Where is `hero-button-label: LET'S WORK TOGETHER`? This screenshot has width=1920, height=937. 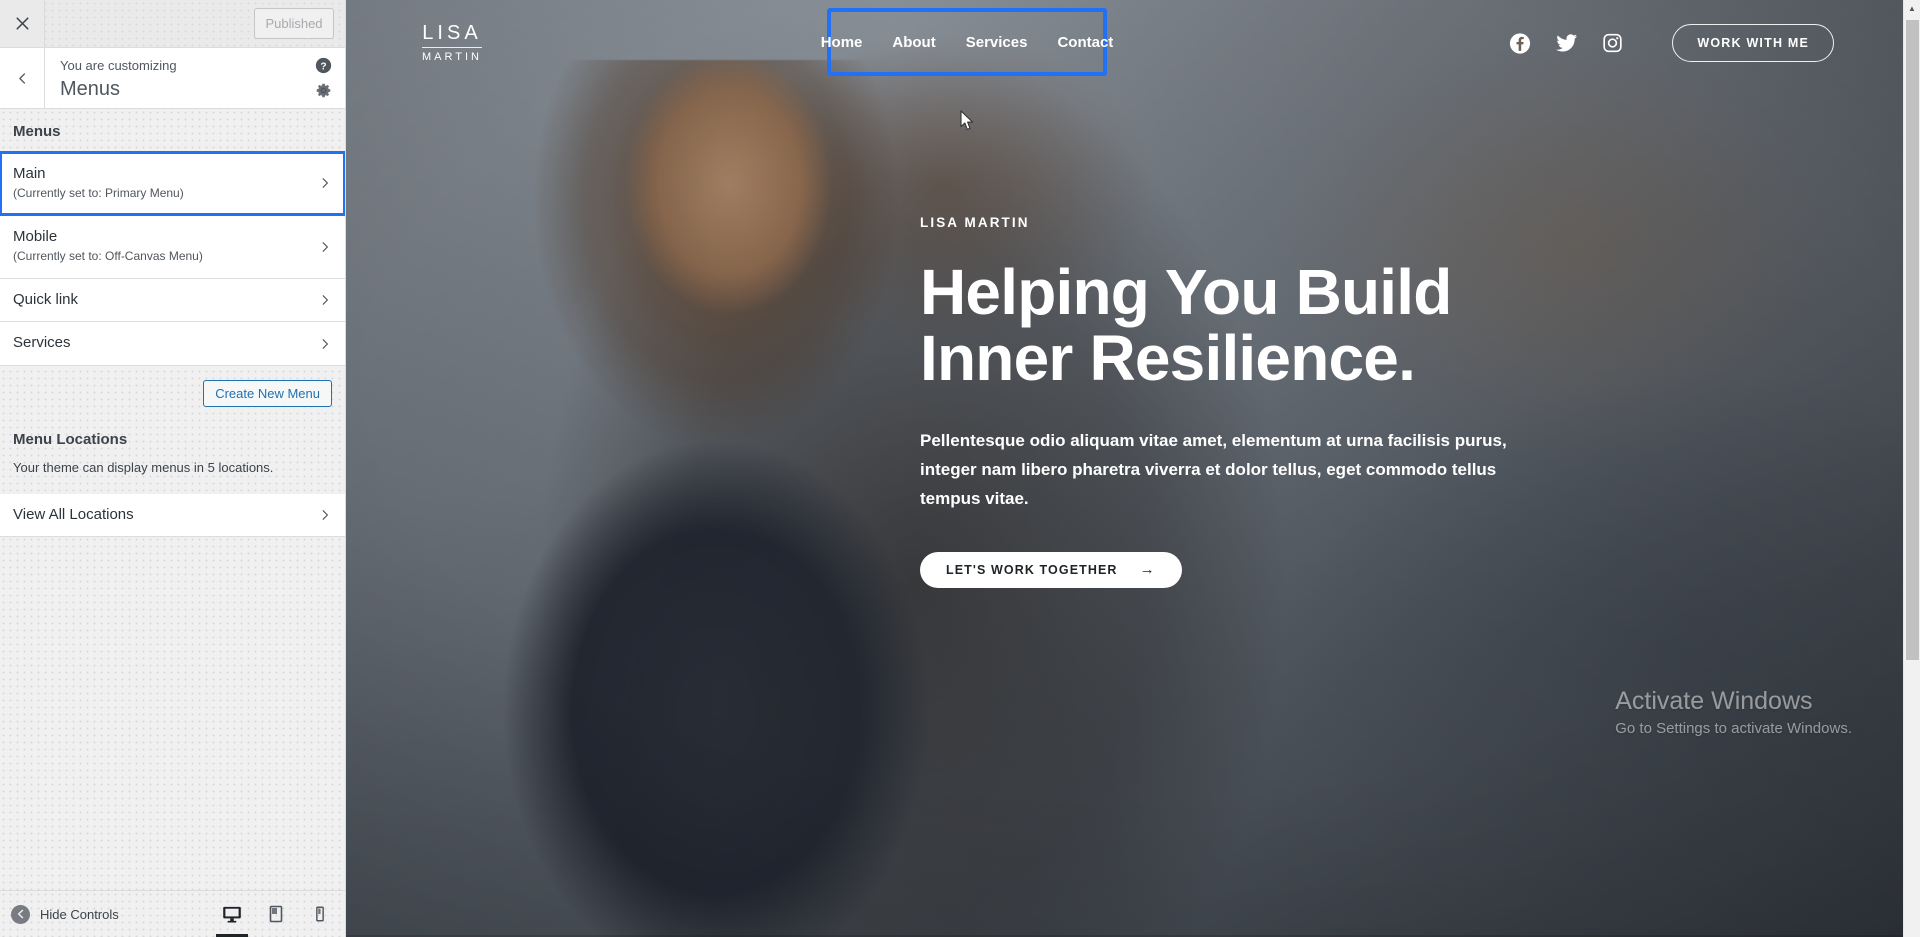
hero-button-label: LET'S WORK TOGETHER is located at coordinates (1032, 569).